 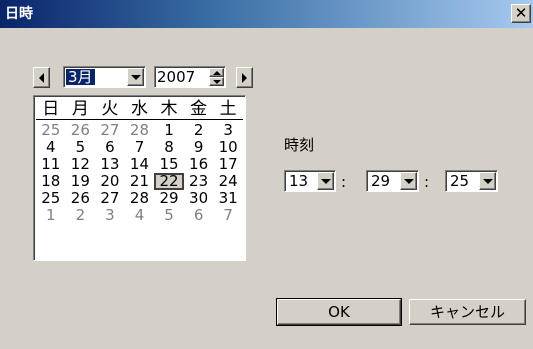 What do you see at coordinates (199, 198) in the screenshot?
I see `calendar-day: 30` at bounding box center [199, 198].